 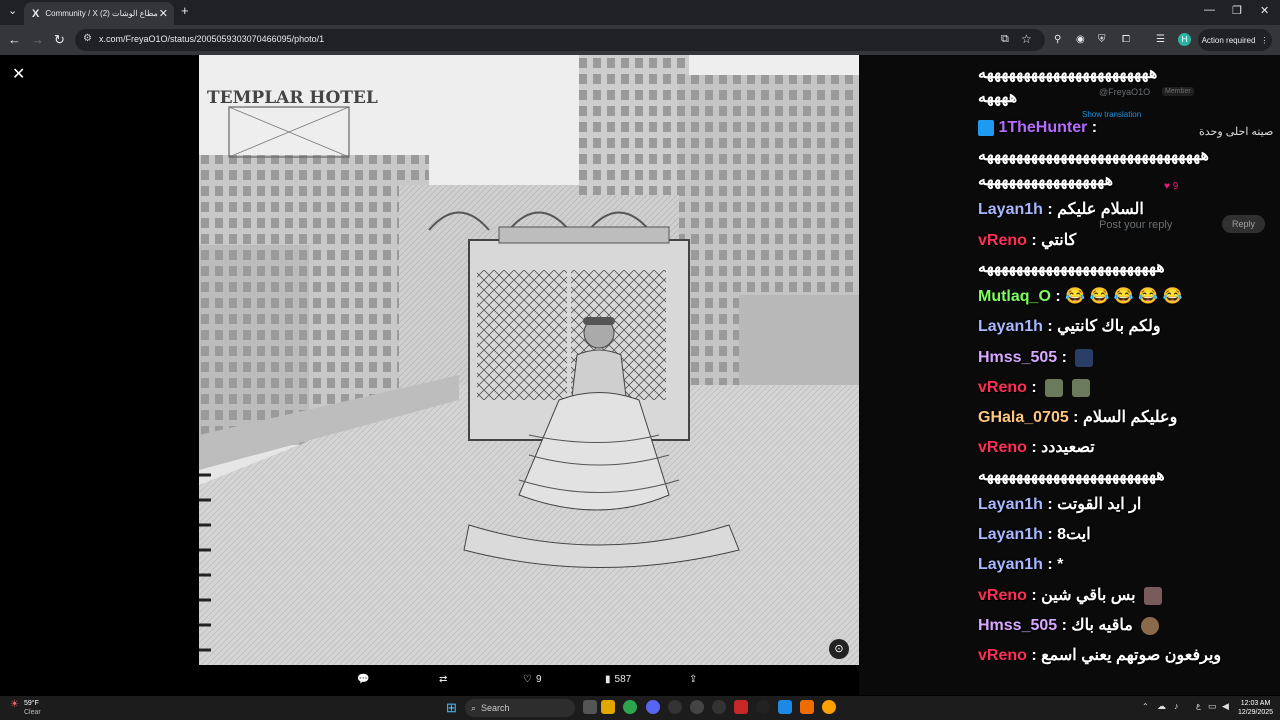 I want to click on hotel-sign: TEMPLAR HOTEL, so click(x=292, y=98).